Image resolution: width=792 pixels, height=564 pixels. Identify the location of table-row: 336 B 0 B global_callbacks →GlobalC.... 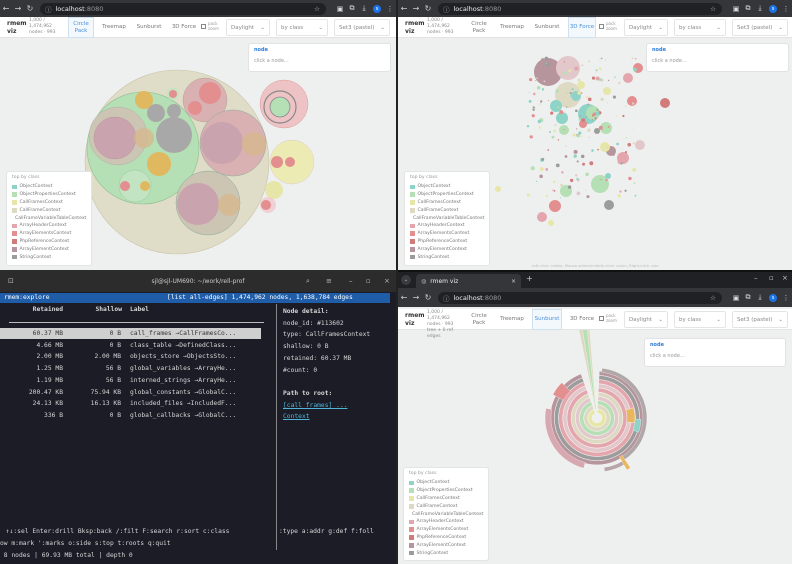
(130, 415).